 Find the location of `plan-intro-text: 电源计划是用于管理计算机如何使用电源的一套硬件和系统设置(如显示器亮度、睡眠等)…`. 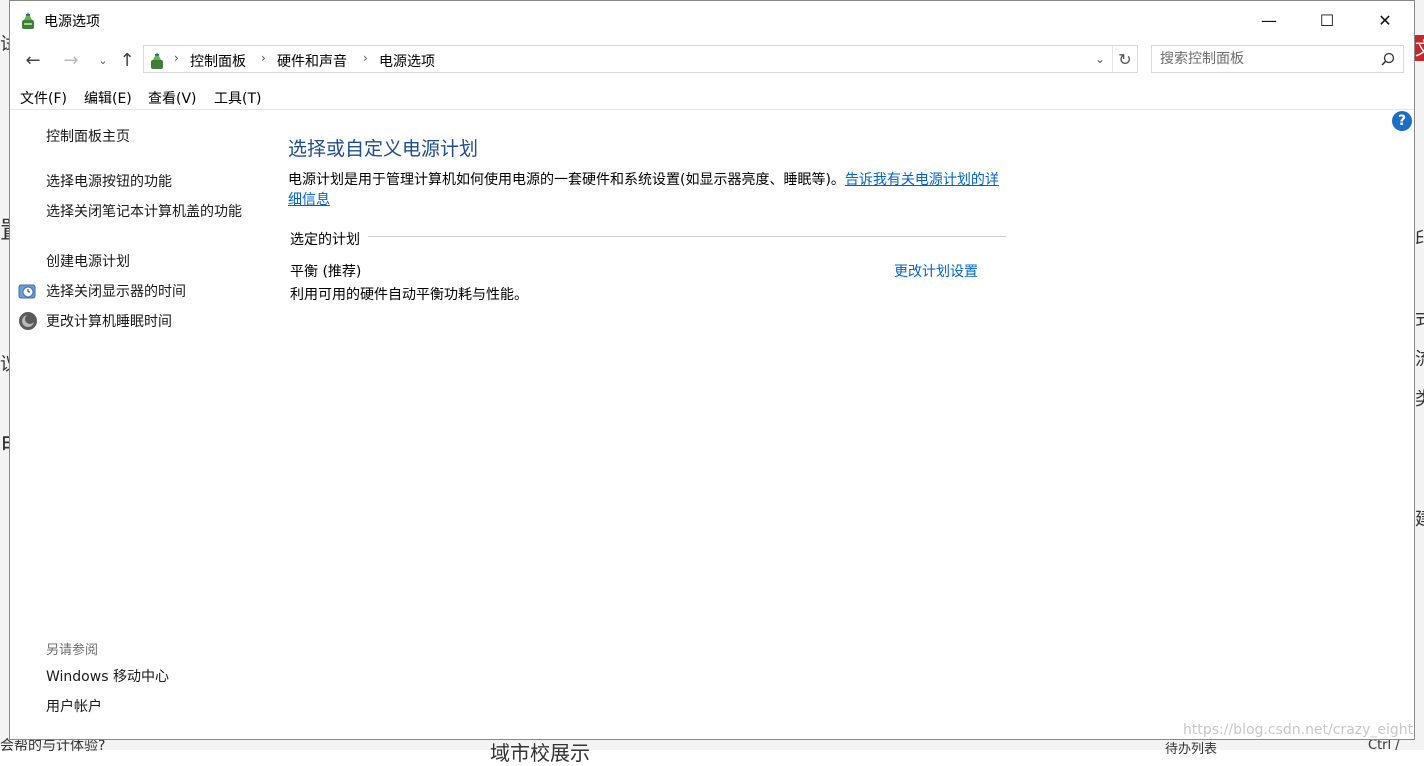

plan-intro-text: 电源计划是用于管理计算机如何使用电源的一套硬件和系统设置(如显示器亮度、睡眠等)… is located at coordinates (566, 180).